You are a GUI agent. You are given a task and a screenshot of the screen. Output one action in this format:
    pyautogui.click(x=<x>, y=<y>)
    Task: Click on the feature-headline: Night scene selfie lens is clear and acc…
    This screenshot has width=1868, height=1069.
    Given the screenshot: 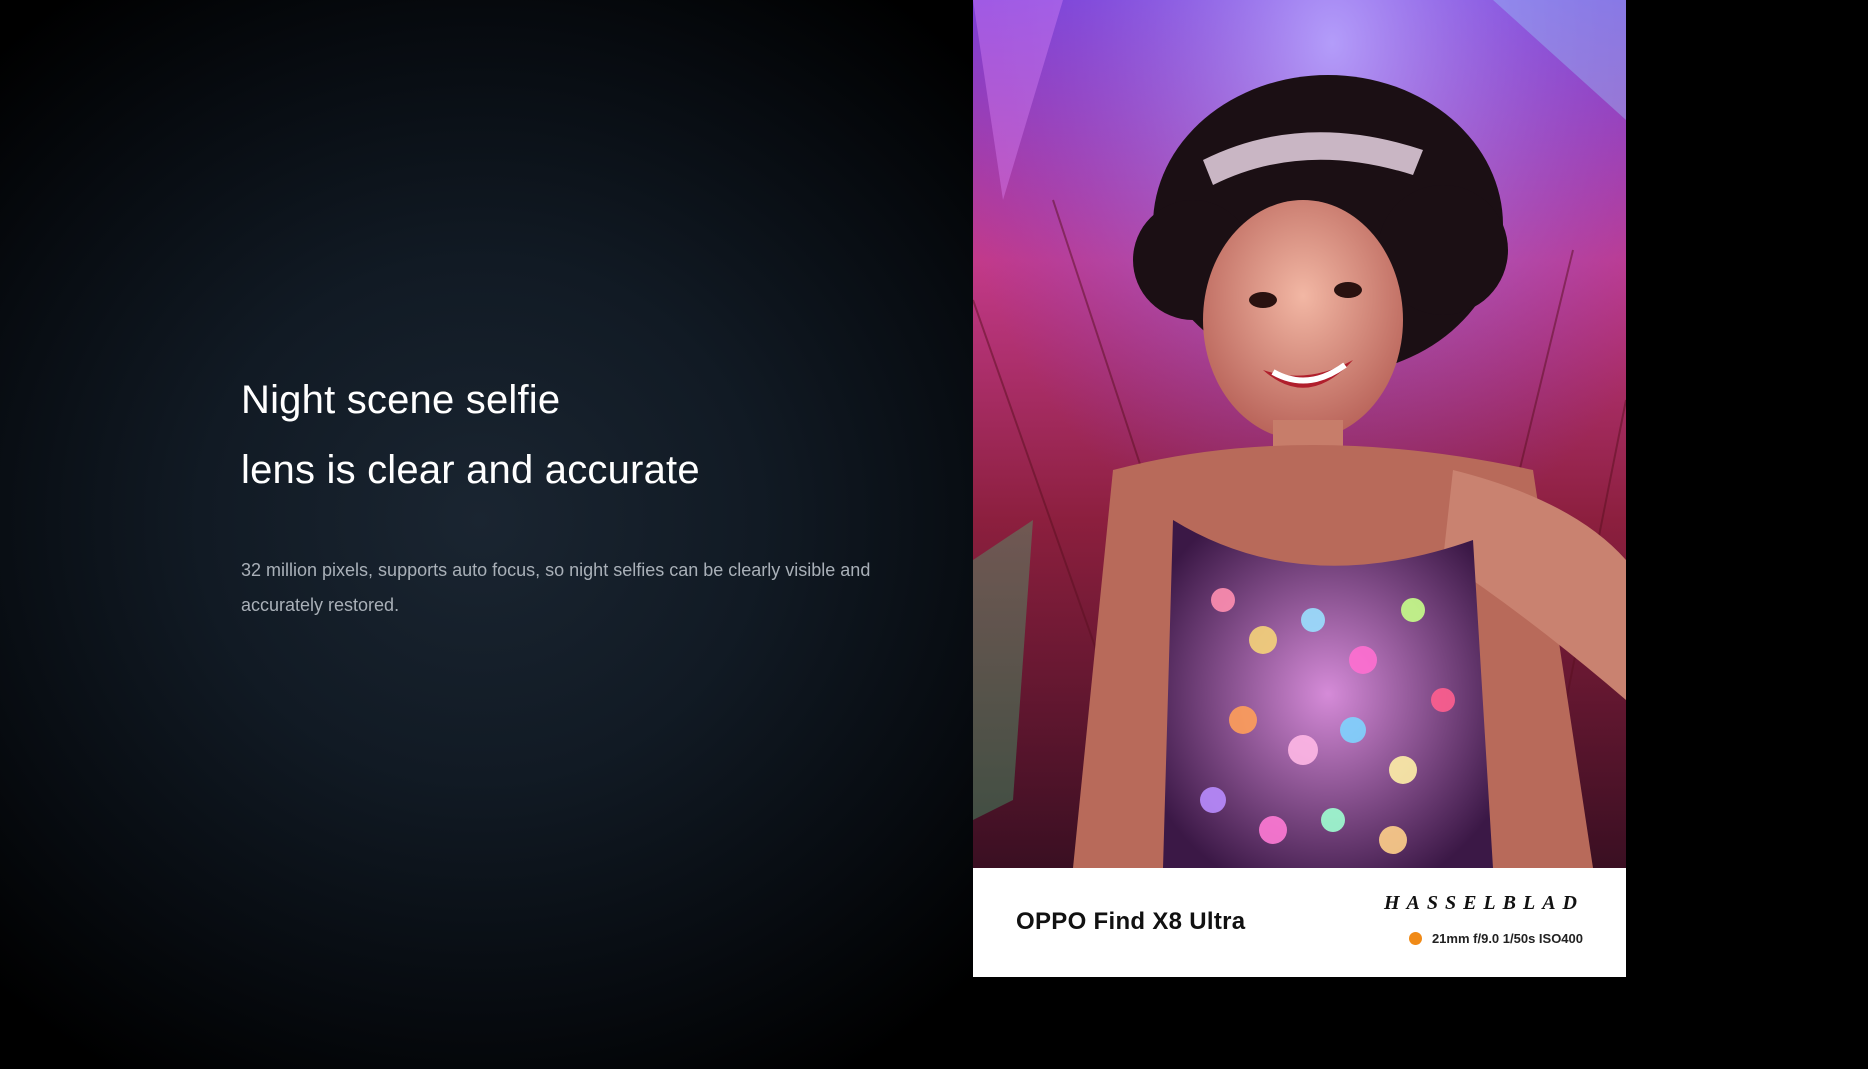 What is the action you would take?
    pyautogui.click(x=571, y=435)
    